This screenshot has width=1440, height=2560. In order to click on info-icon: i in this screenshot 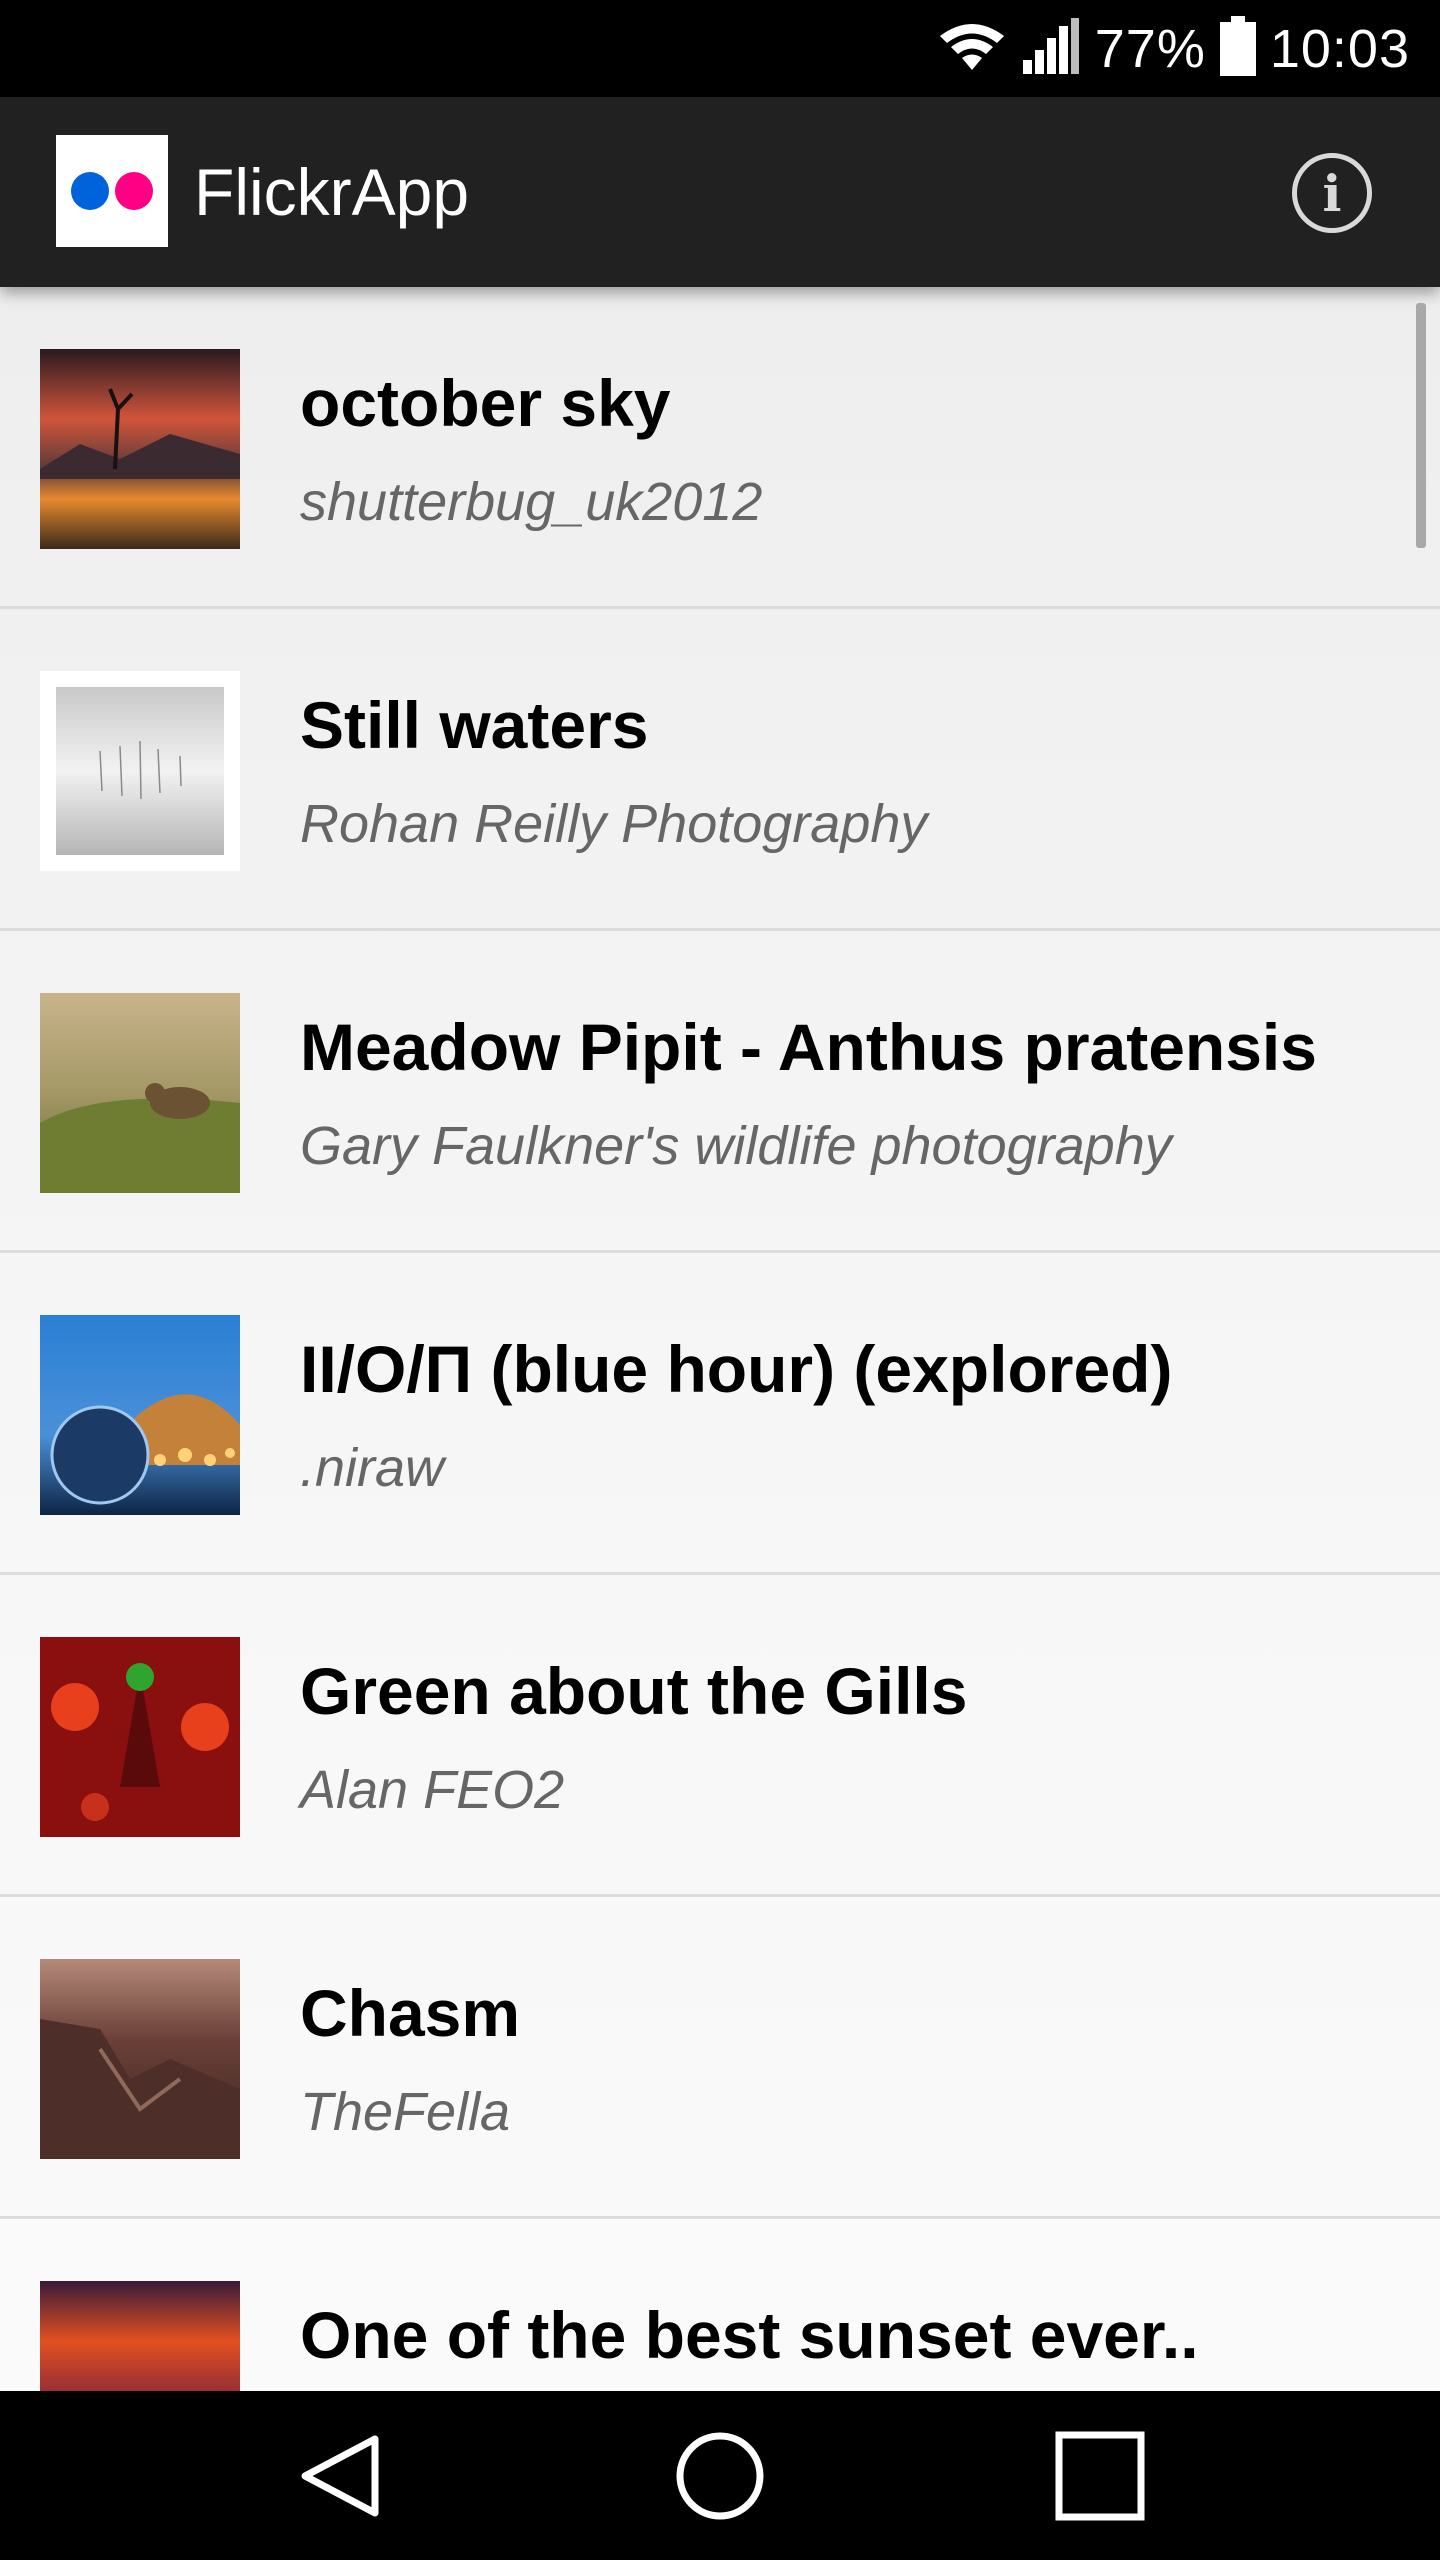, I will do `click(1332, 193)`.